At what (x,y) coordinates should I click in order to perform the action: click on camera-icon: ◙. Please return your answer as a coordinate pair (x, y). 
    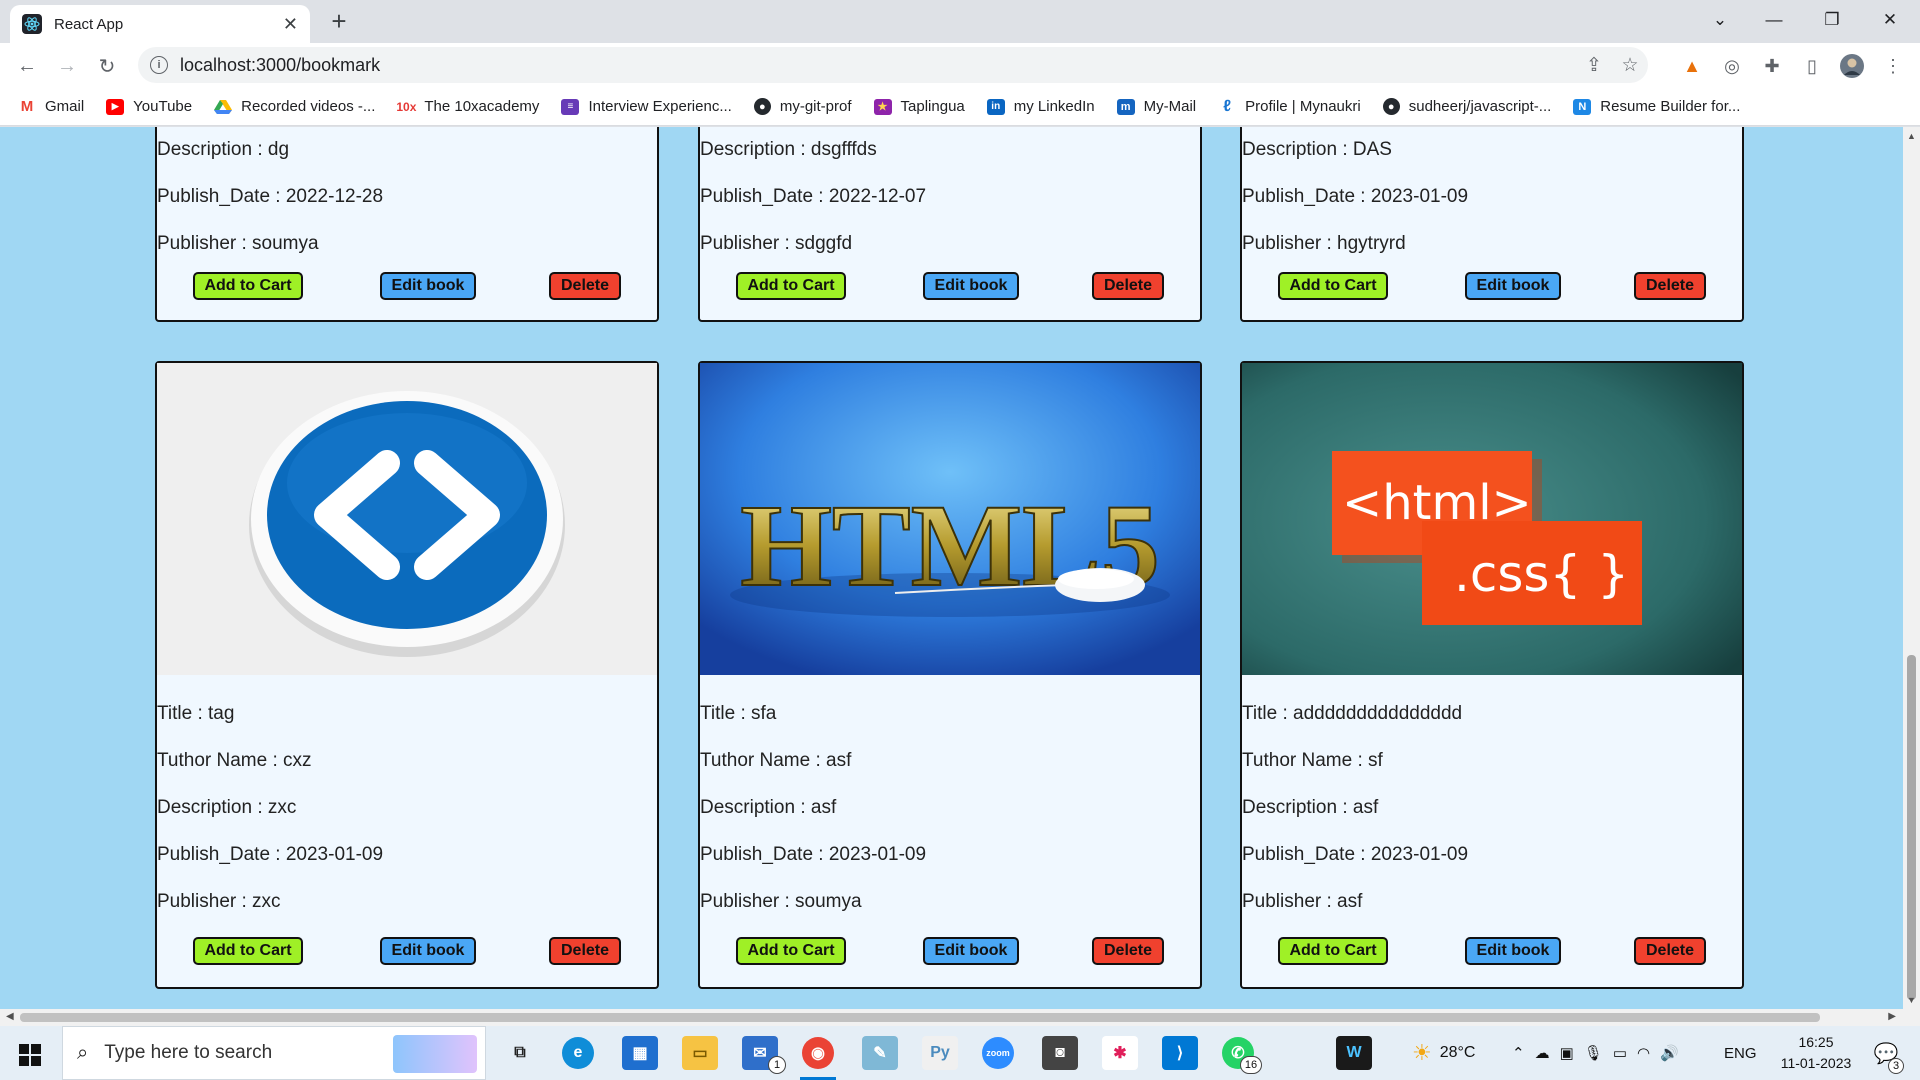
    Looking at the image, I should click on (1060, 1053).